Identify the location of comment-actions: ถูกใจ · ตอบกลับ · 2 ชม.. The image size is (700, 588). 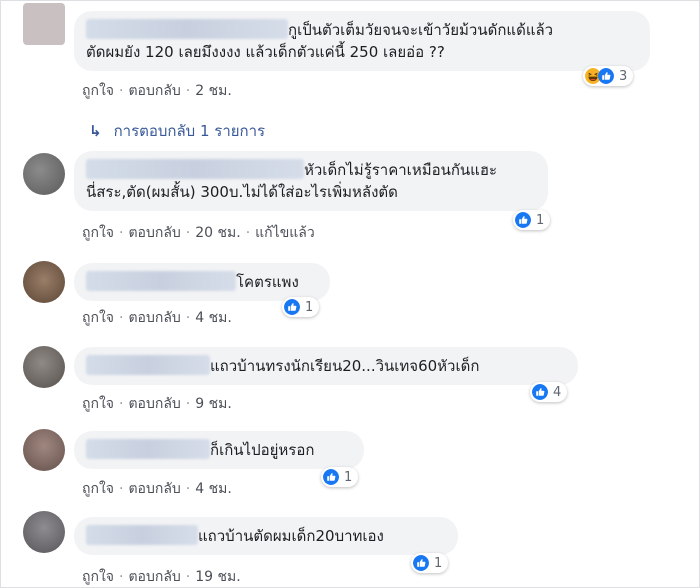
(157, 91).